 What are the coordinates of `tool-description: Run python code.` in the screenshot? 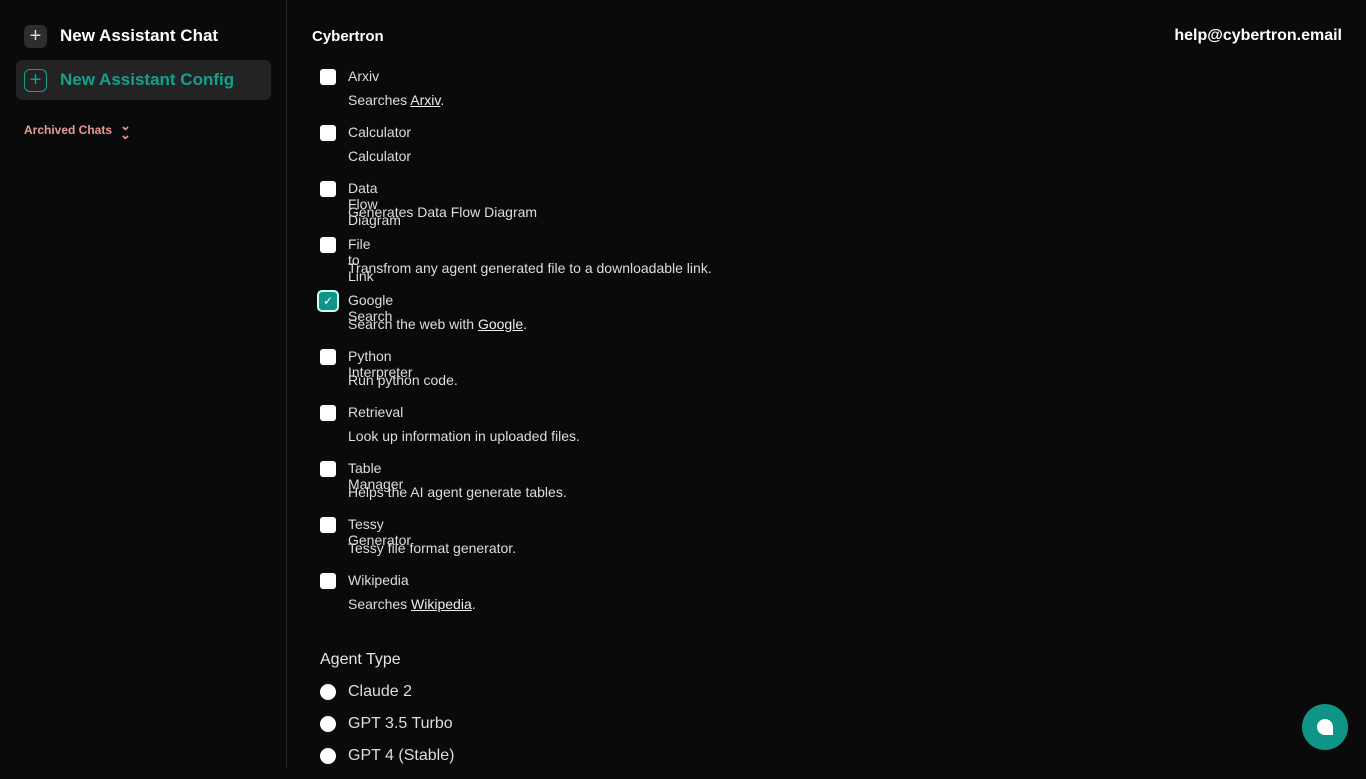 It's located at (403, 380).